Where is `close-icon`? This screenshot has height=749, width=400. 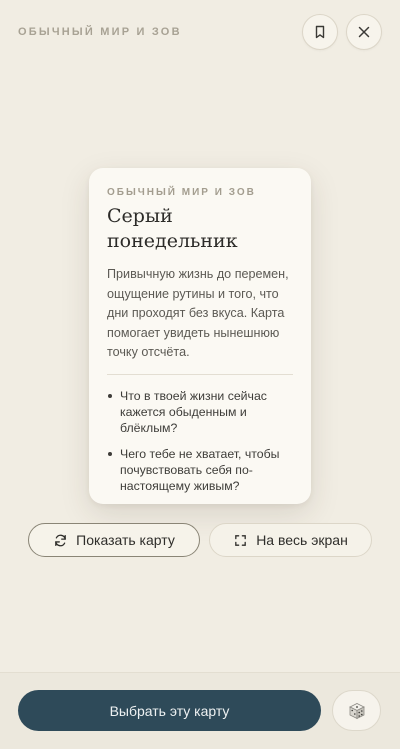
close-icon is located at coordinates (364, 32).